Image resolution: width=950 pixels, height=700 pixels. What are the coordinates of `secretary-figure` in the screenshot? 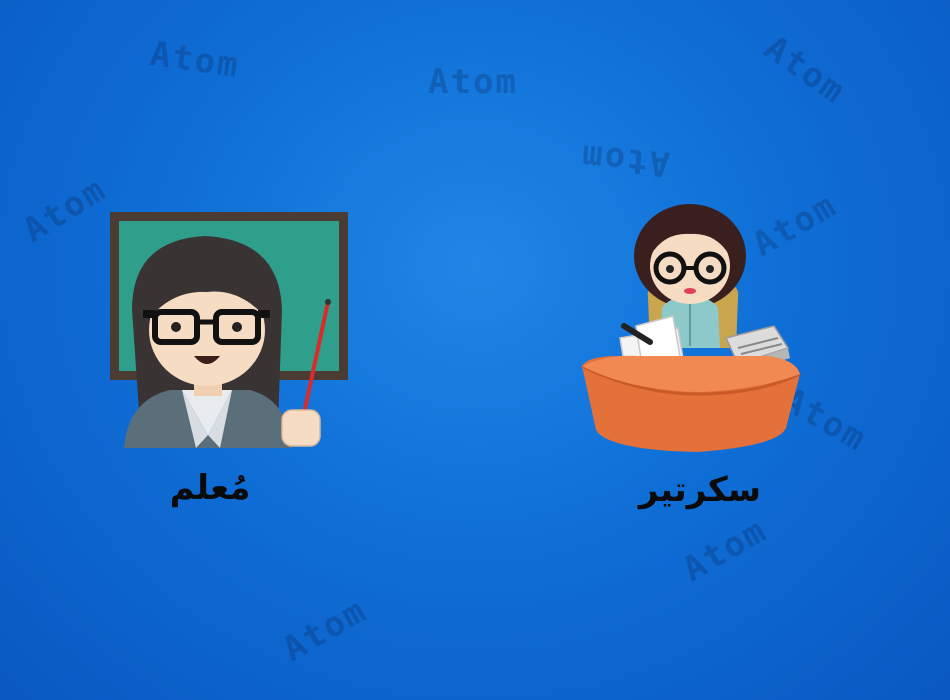 It's located at (690, 327).